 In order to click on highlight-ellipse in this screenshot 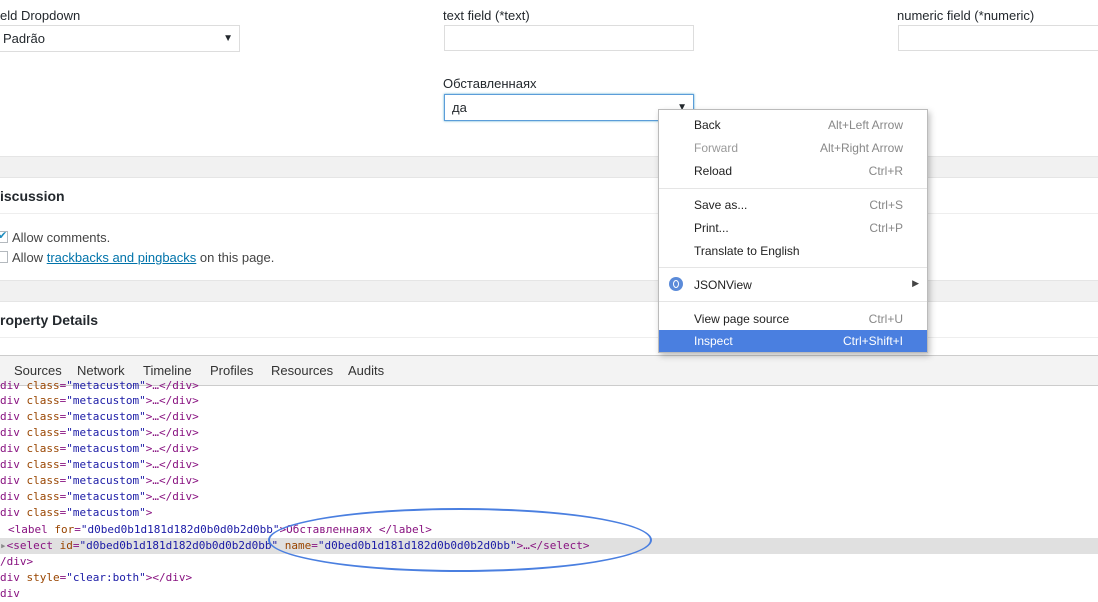, I will do `click(460, 540)`.